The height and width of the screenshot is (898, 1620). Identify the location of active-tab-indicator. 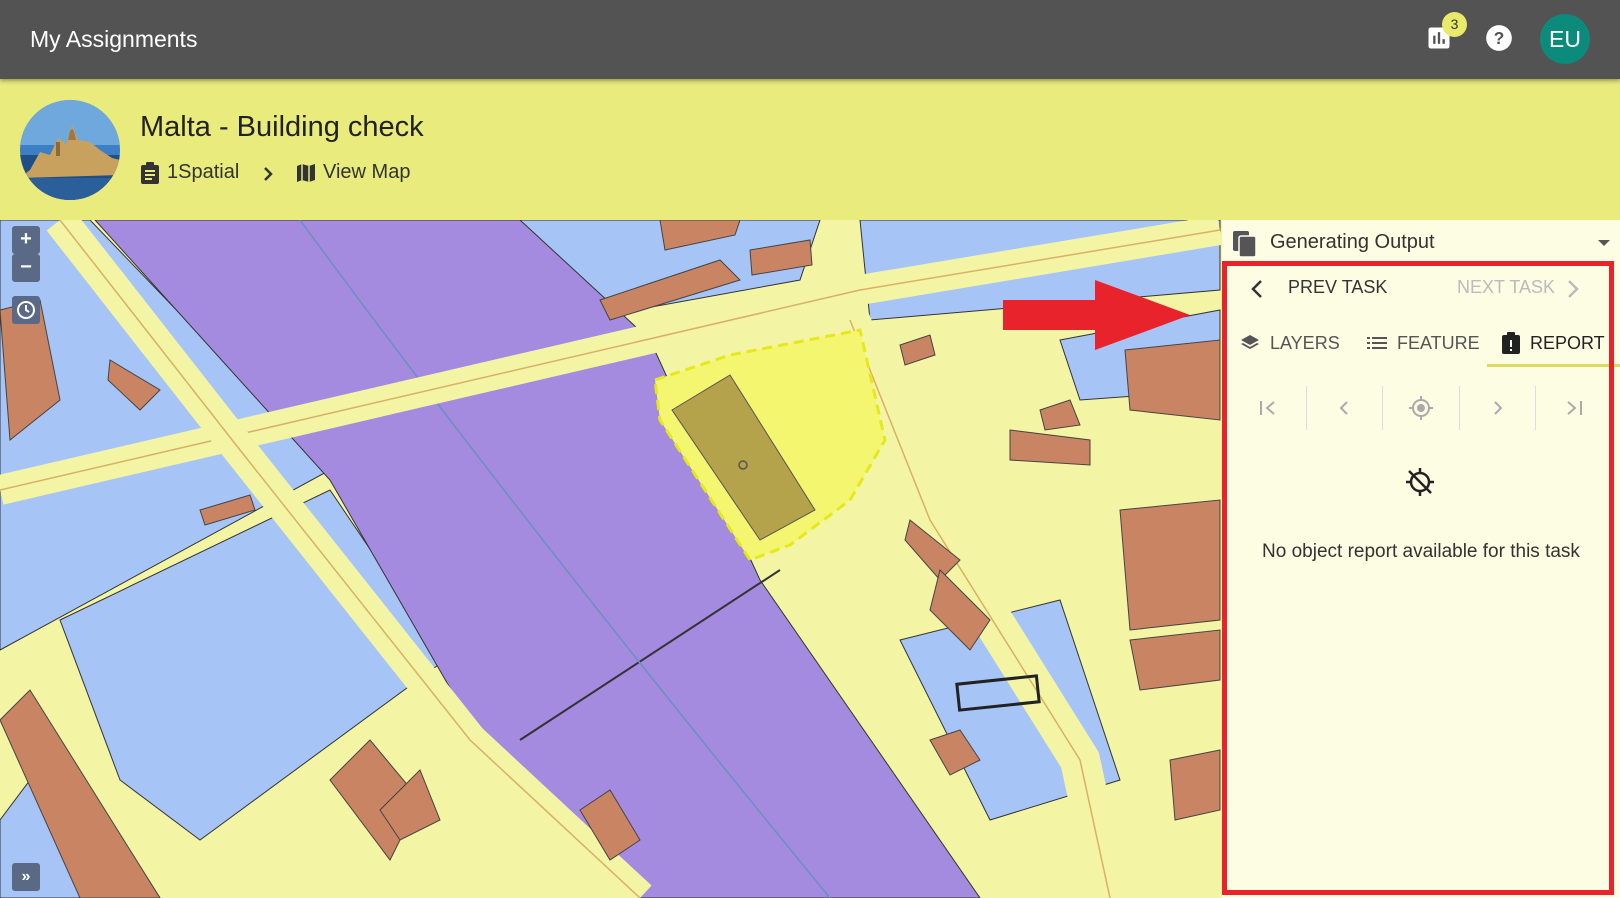
(1553, 365).